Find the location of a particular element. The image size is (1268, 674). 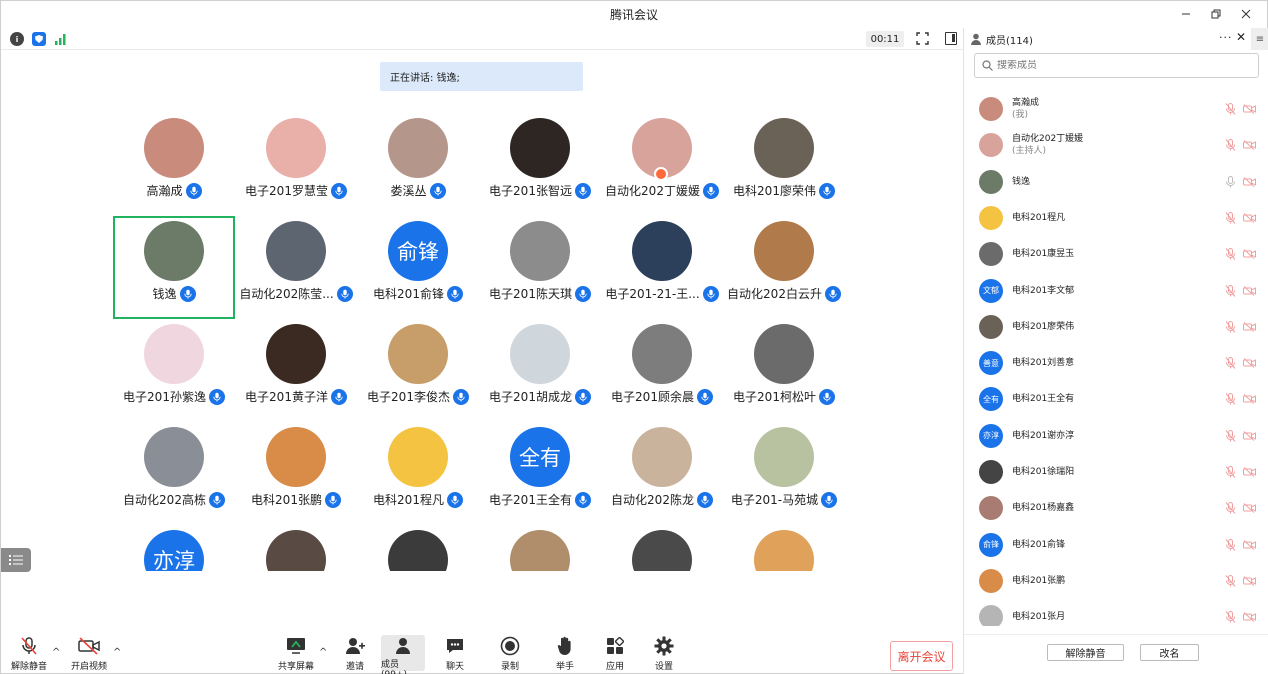

member-row: 电科201张月 is located at coordinates (1116, 612).